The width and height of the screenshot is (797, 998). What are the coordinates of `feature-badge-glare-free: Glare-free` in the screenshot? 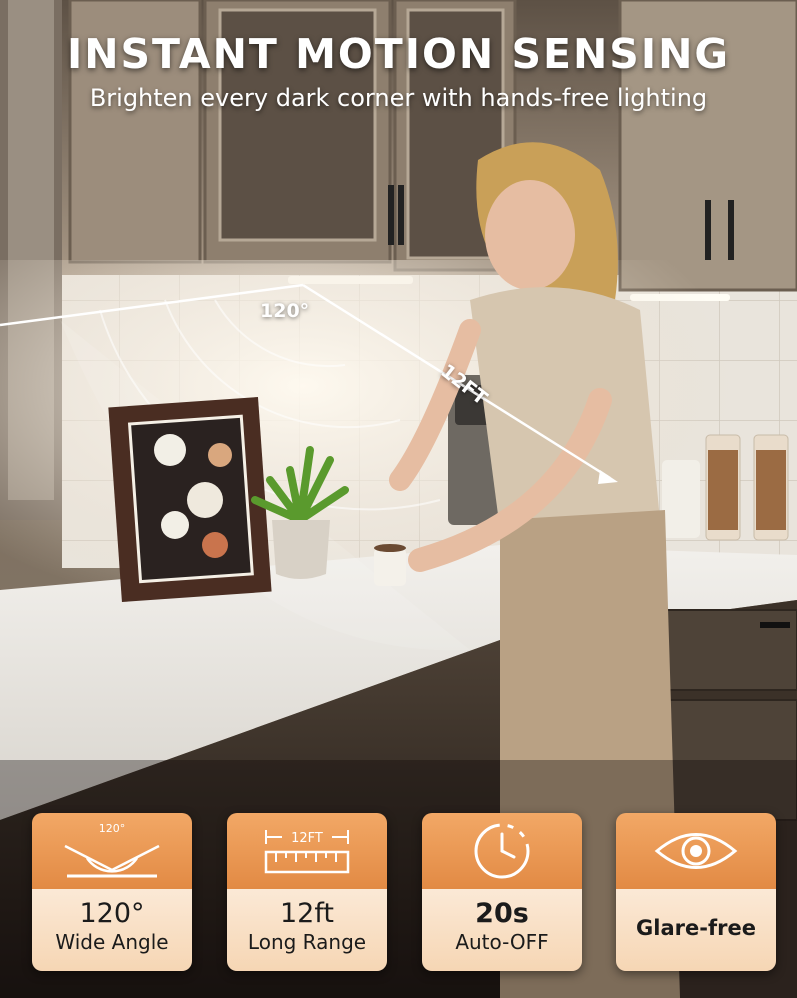 It's located at (696, 892).